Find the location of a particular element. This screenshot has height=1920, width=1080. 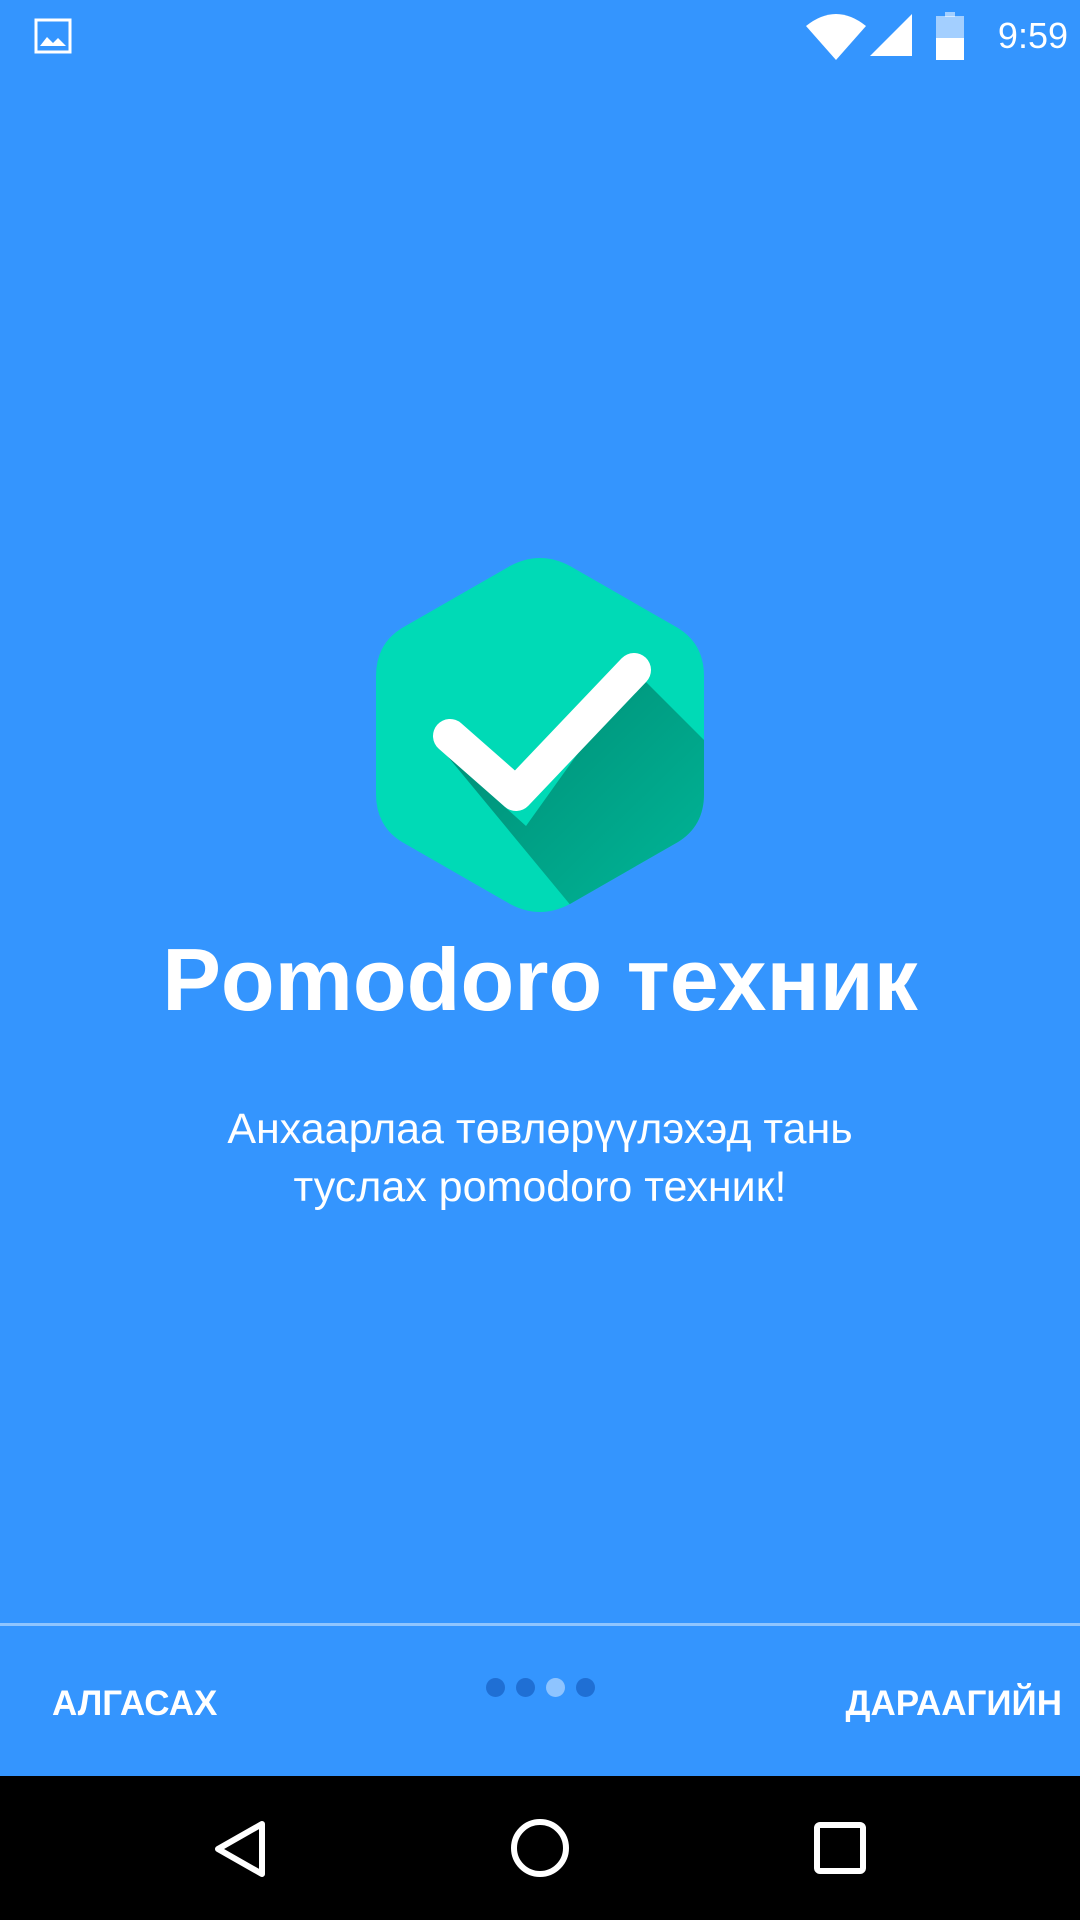

navigation-bar is located at coordinates (540, 1848).